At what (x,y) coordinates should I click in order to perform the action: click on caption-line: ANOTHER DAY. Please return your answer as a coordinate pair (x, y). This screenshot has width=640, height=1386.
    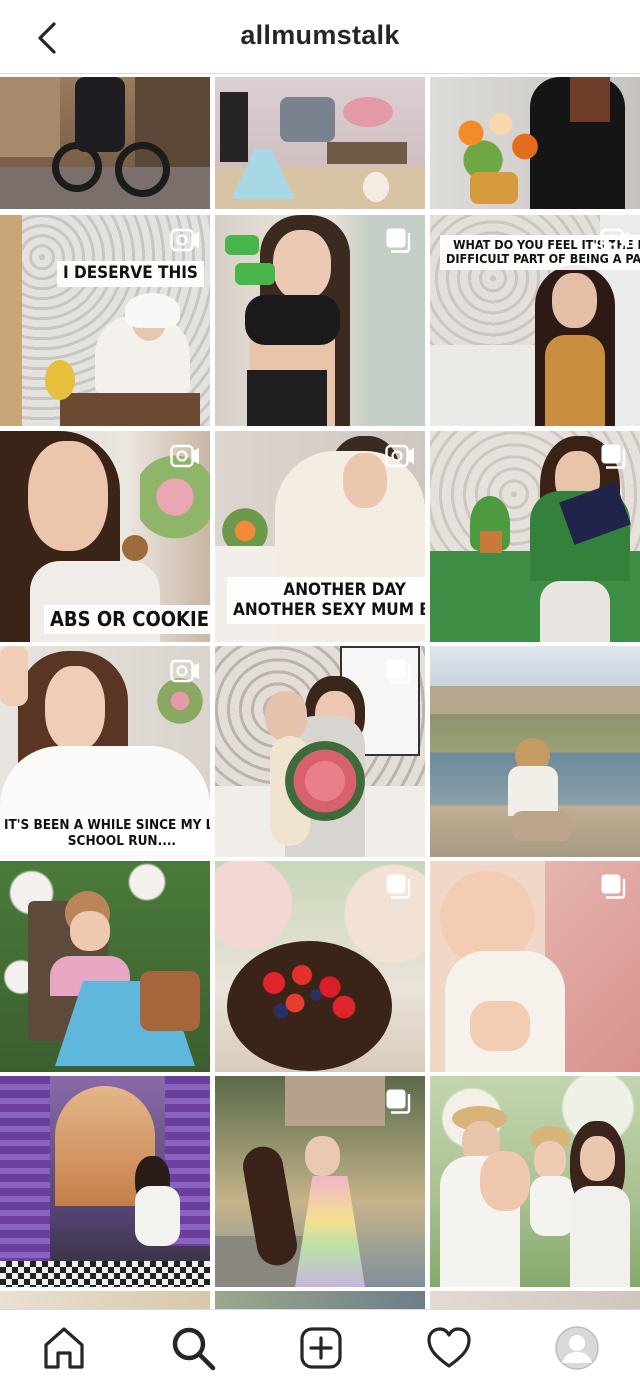
    Looking at the image, I should click on (344, 590).